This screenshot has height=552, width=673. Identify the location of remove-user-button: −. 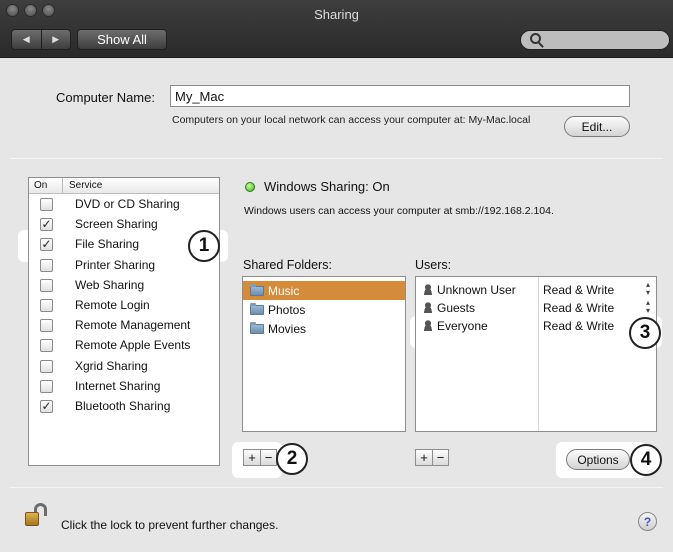
(440, 457).